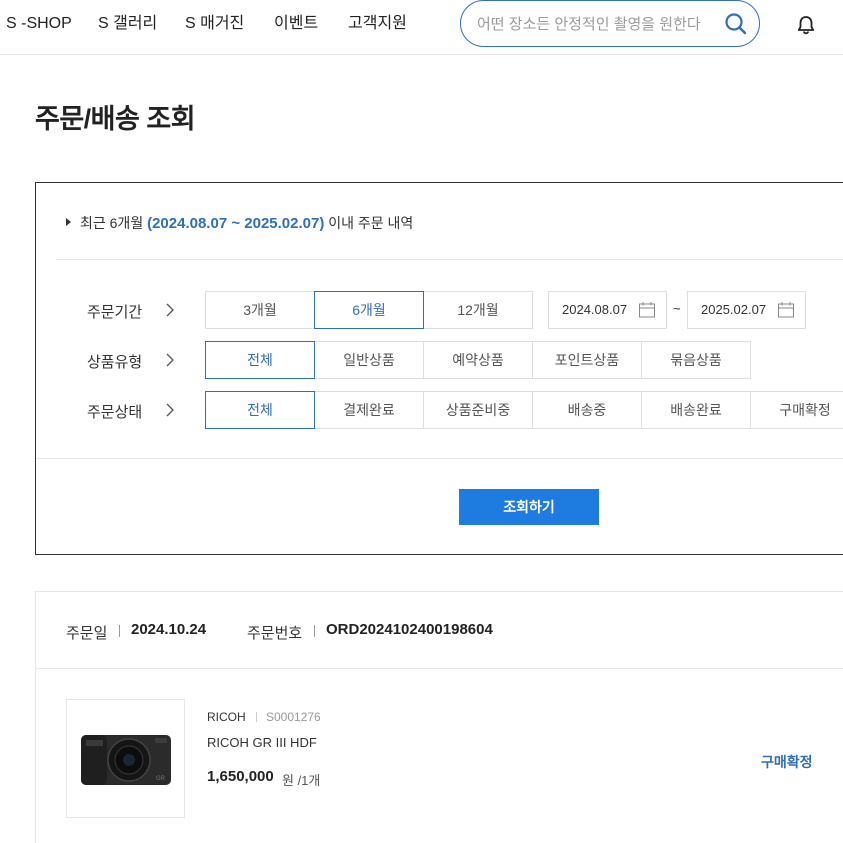  Describe the element at coordinates (529, 507) in the screenshot. I see `search-submit-button: 조회하기` at that location.